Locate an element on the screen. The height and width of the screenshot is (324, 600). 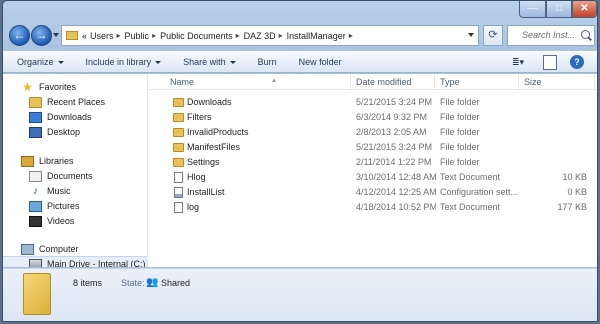
sidebar-item-music: ♪ Music is located at coordinates (50, 191).